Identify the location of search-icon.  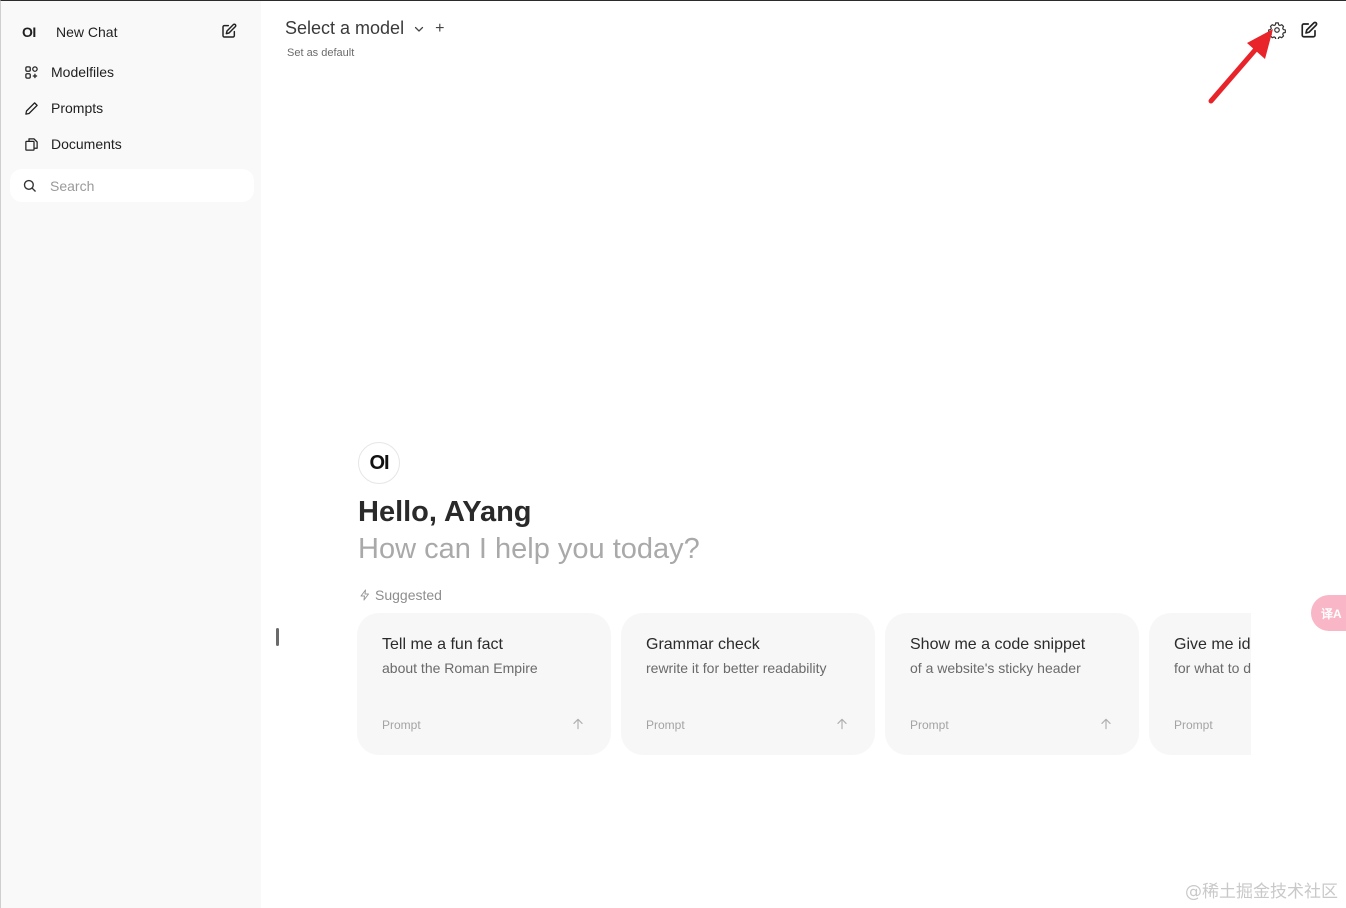
(30, 186).